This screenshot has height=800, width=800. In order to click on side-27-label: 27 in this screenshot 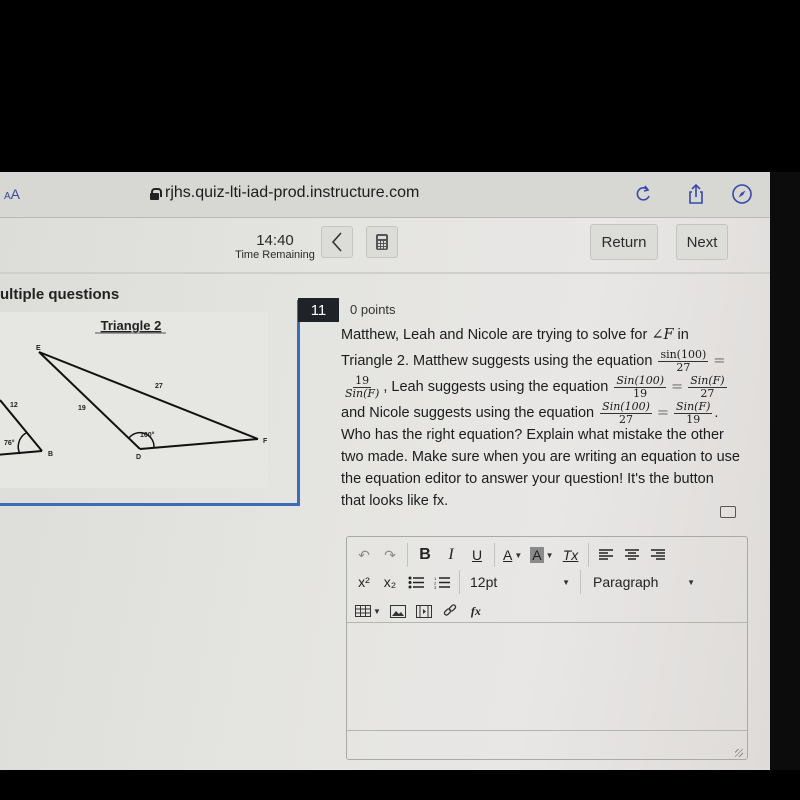, I will do `click(159, 386)`.